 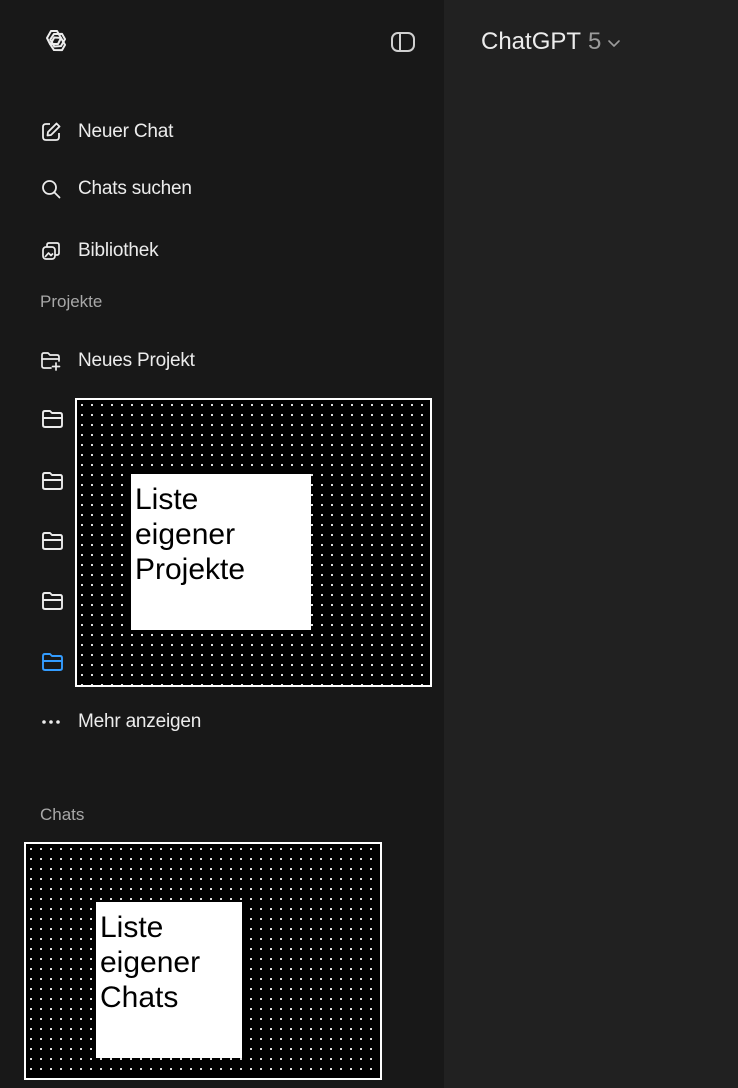 I want to click on chats-heading: Chats, so click(x=62, y=814).